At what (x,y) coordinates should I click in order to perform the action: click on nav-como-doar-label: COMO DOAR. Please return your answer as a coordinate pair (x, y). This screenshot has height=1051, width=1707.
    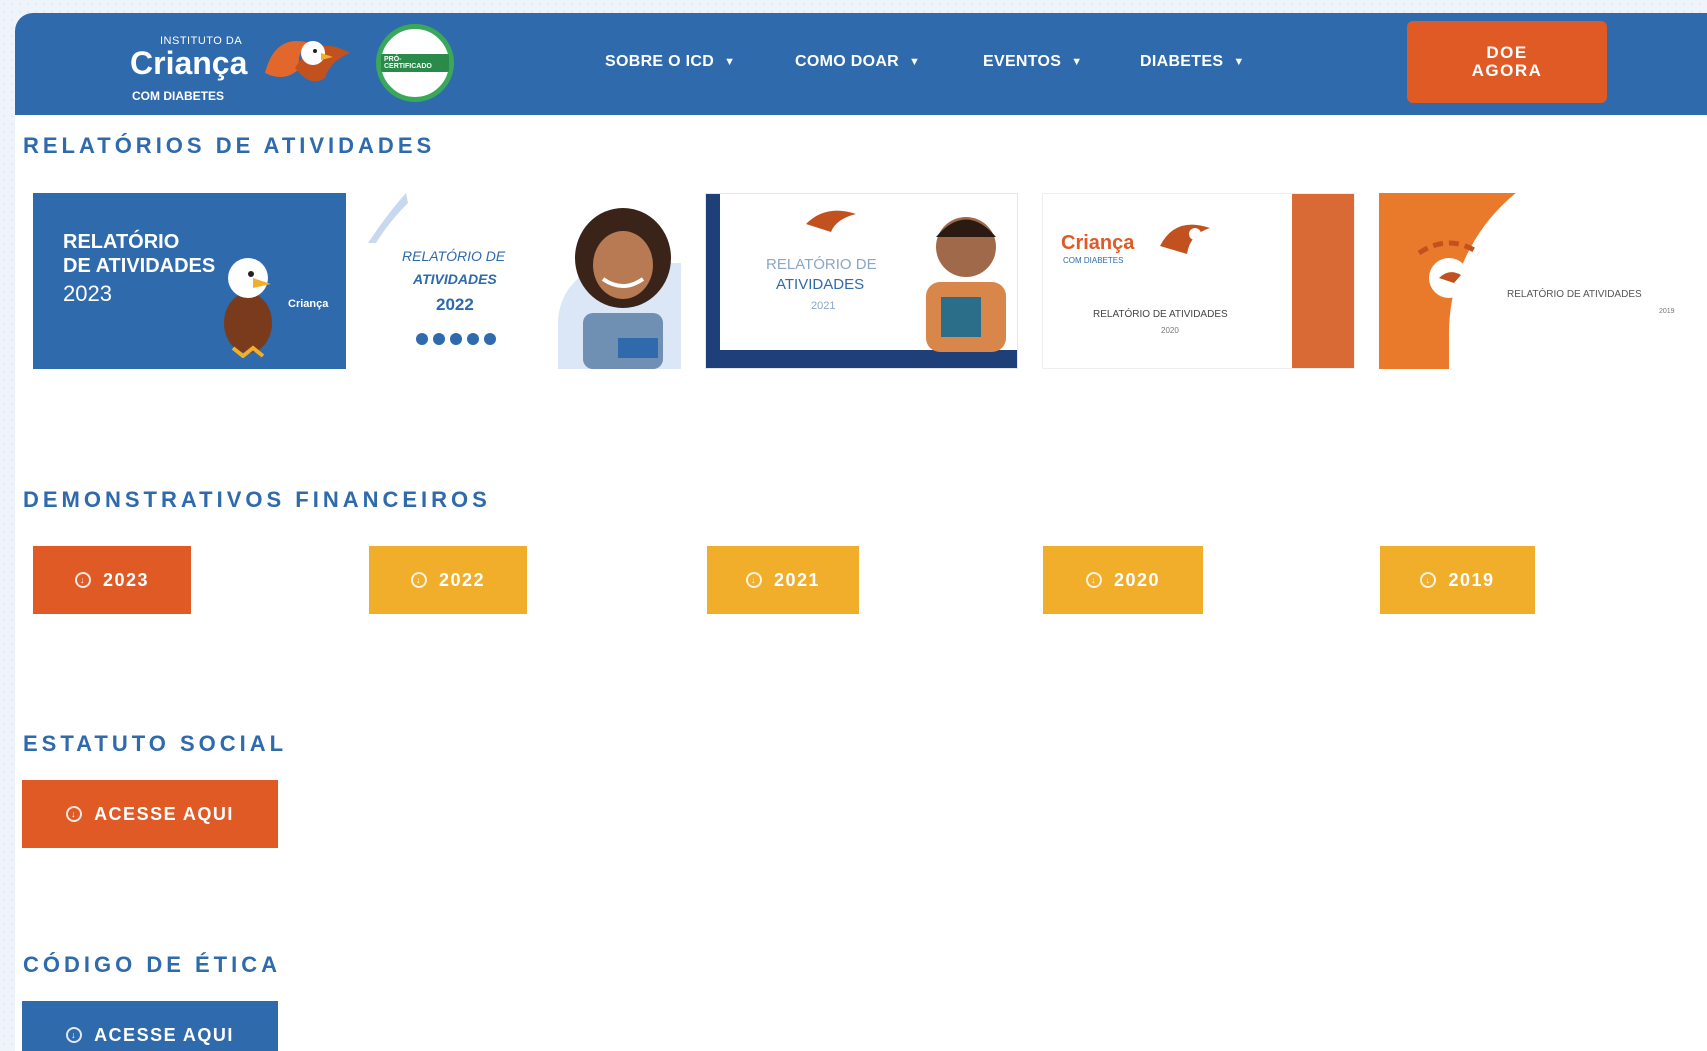
    Looking at the image, I should click on (847, 61).